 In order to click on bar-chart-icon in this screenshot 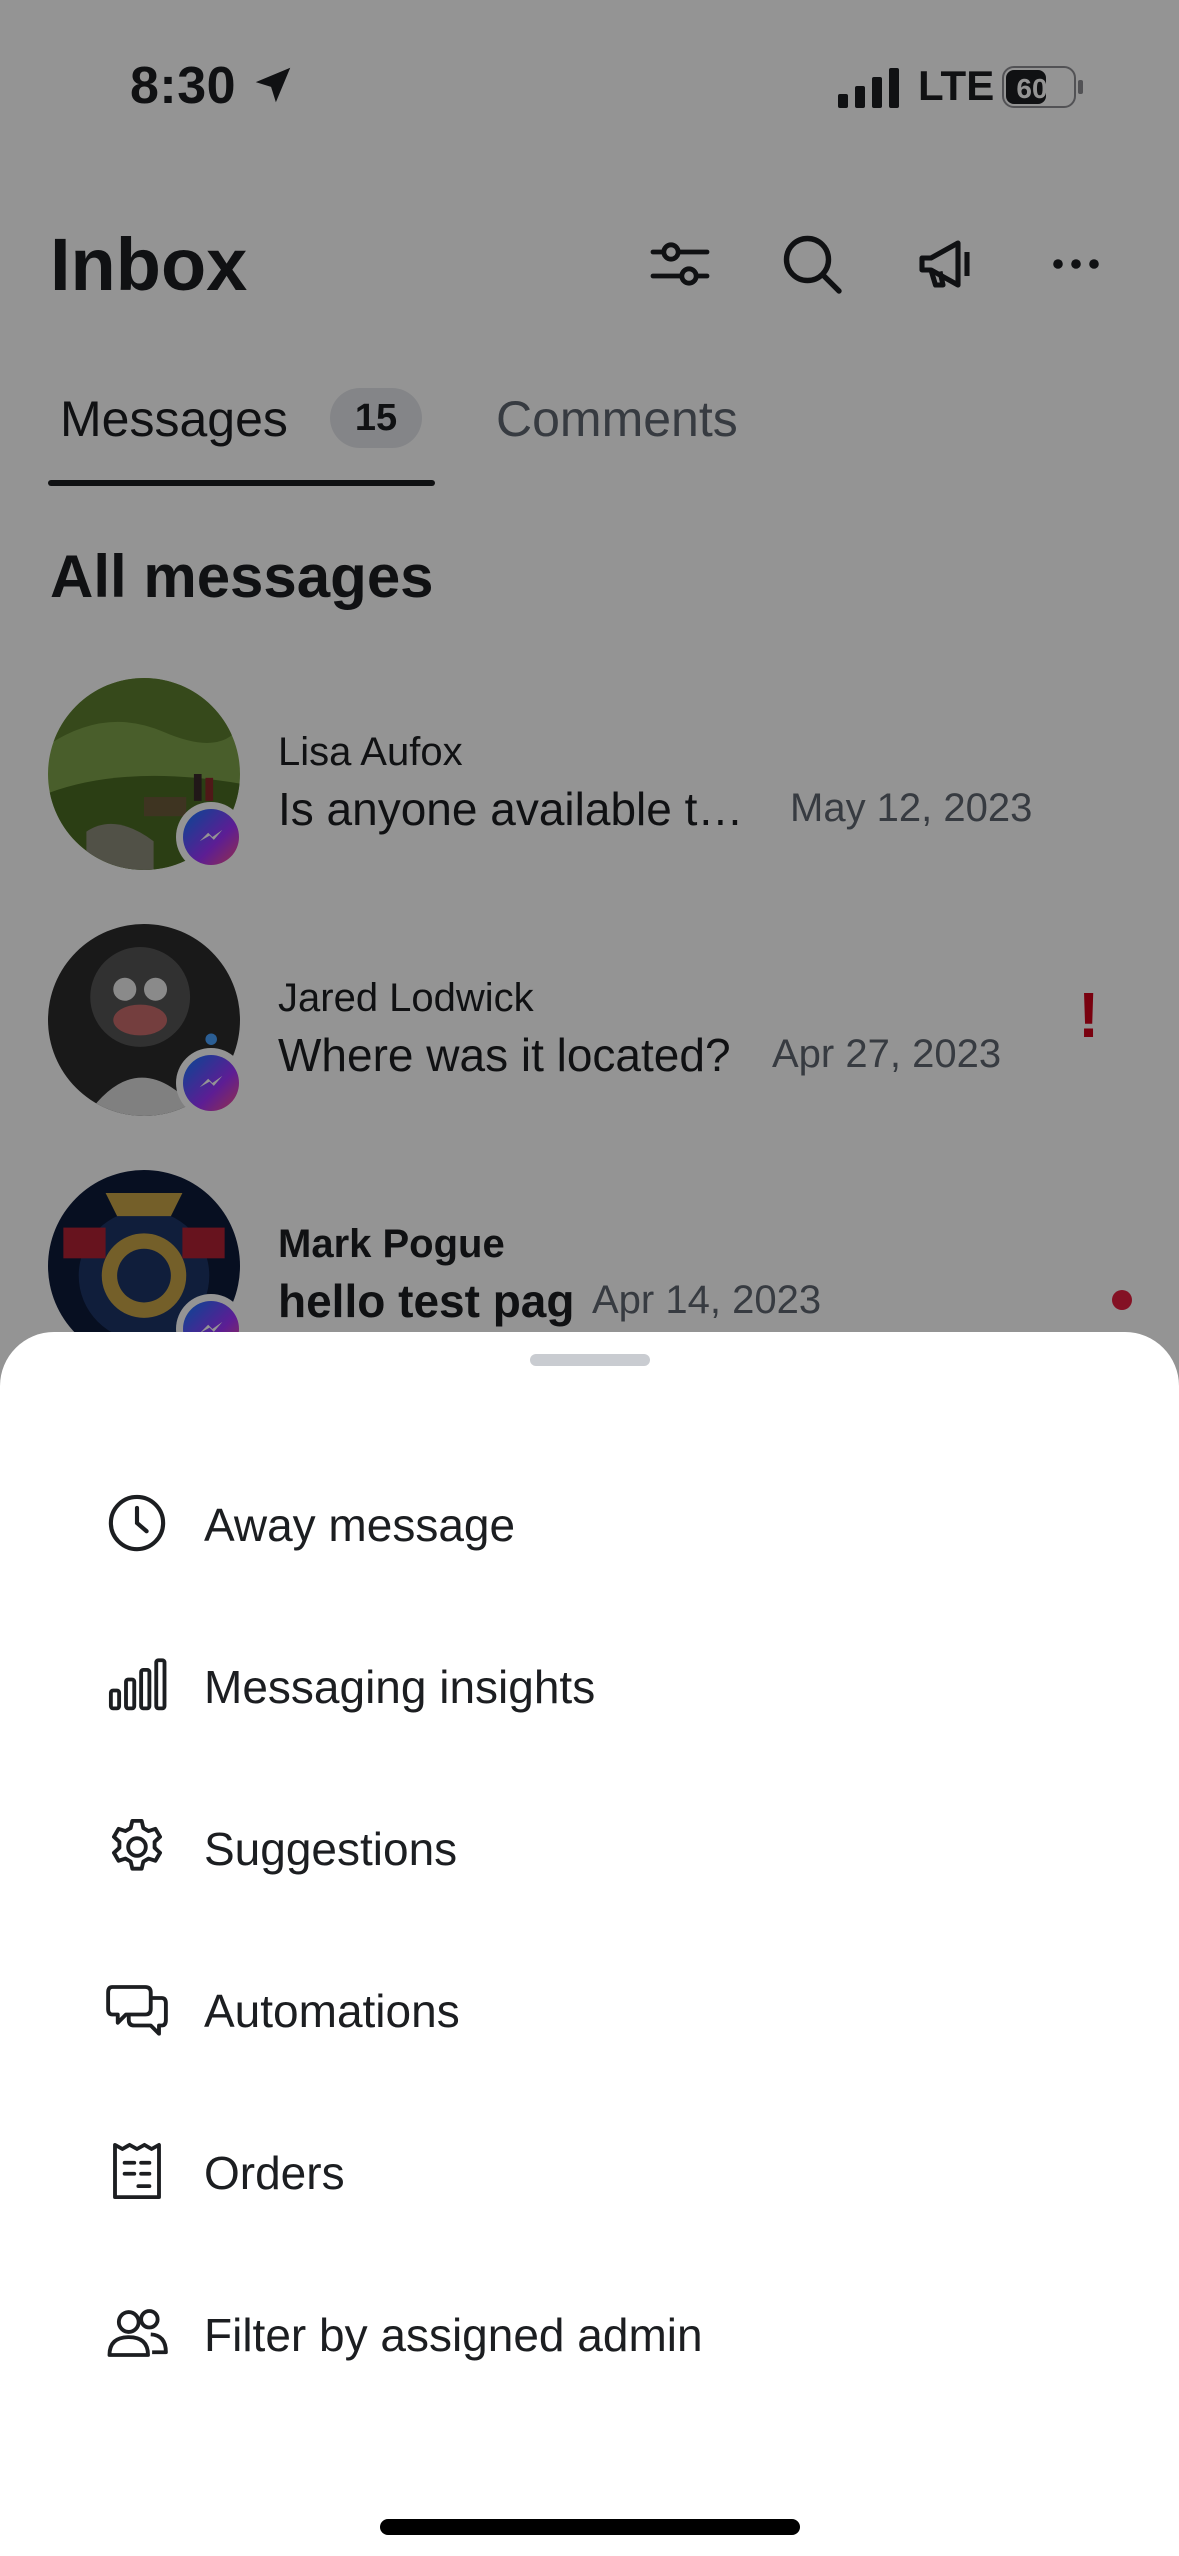, I will do `click(137, 1685)`.